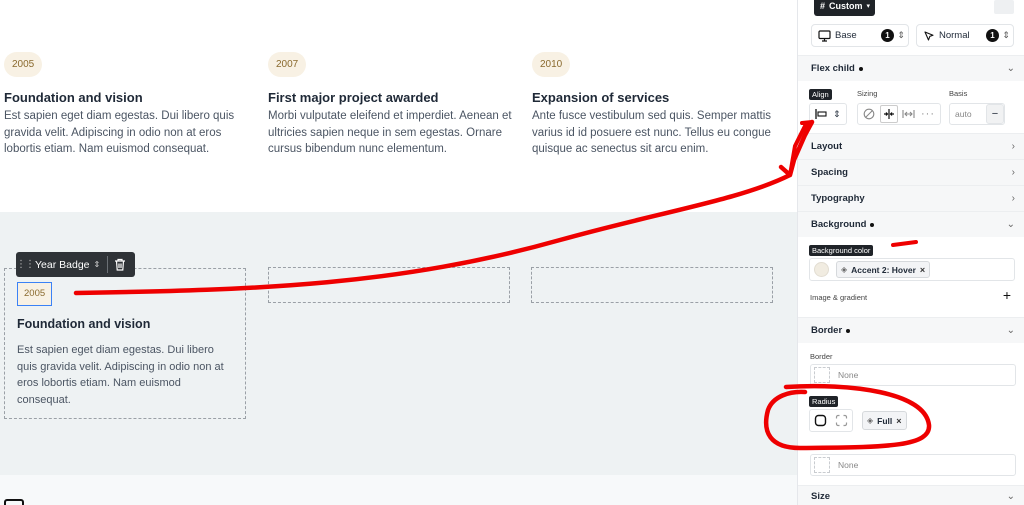  What do you see at coordinates (601, 97) in the screenshot?
I see `card-title: Expansion of services` at bounding box center [601, 97].